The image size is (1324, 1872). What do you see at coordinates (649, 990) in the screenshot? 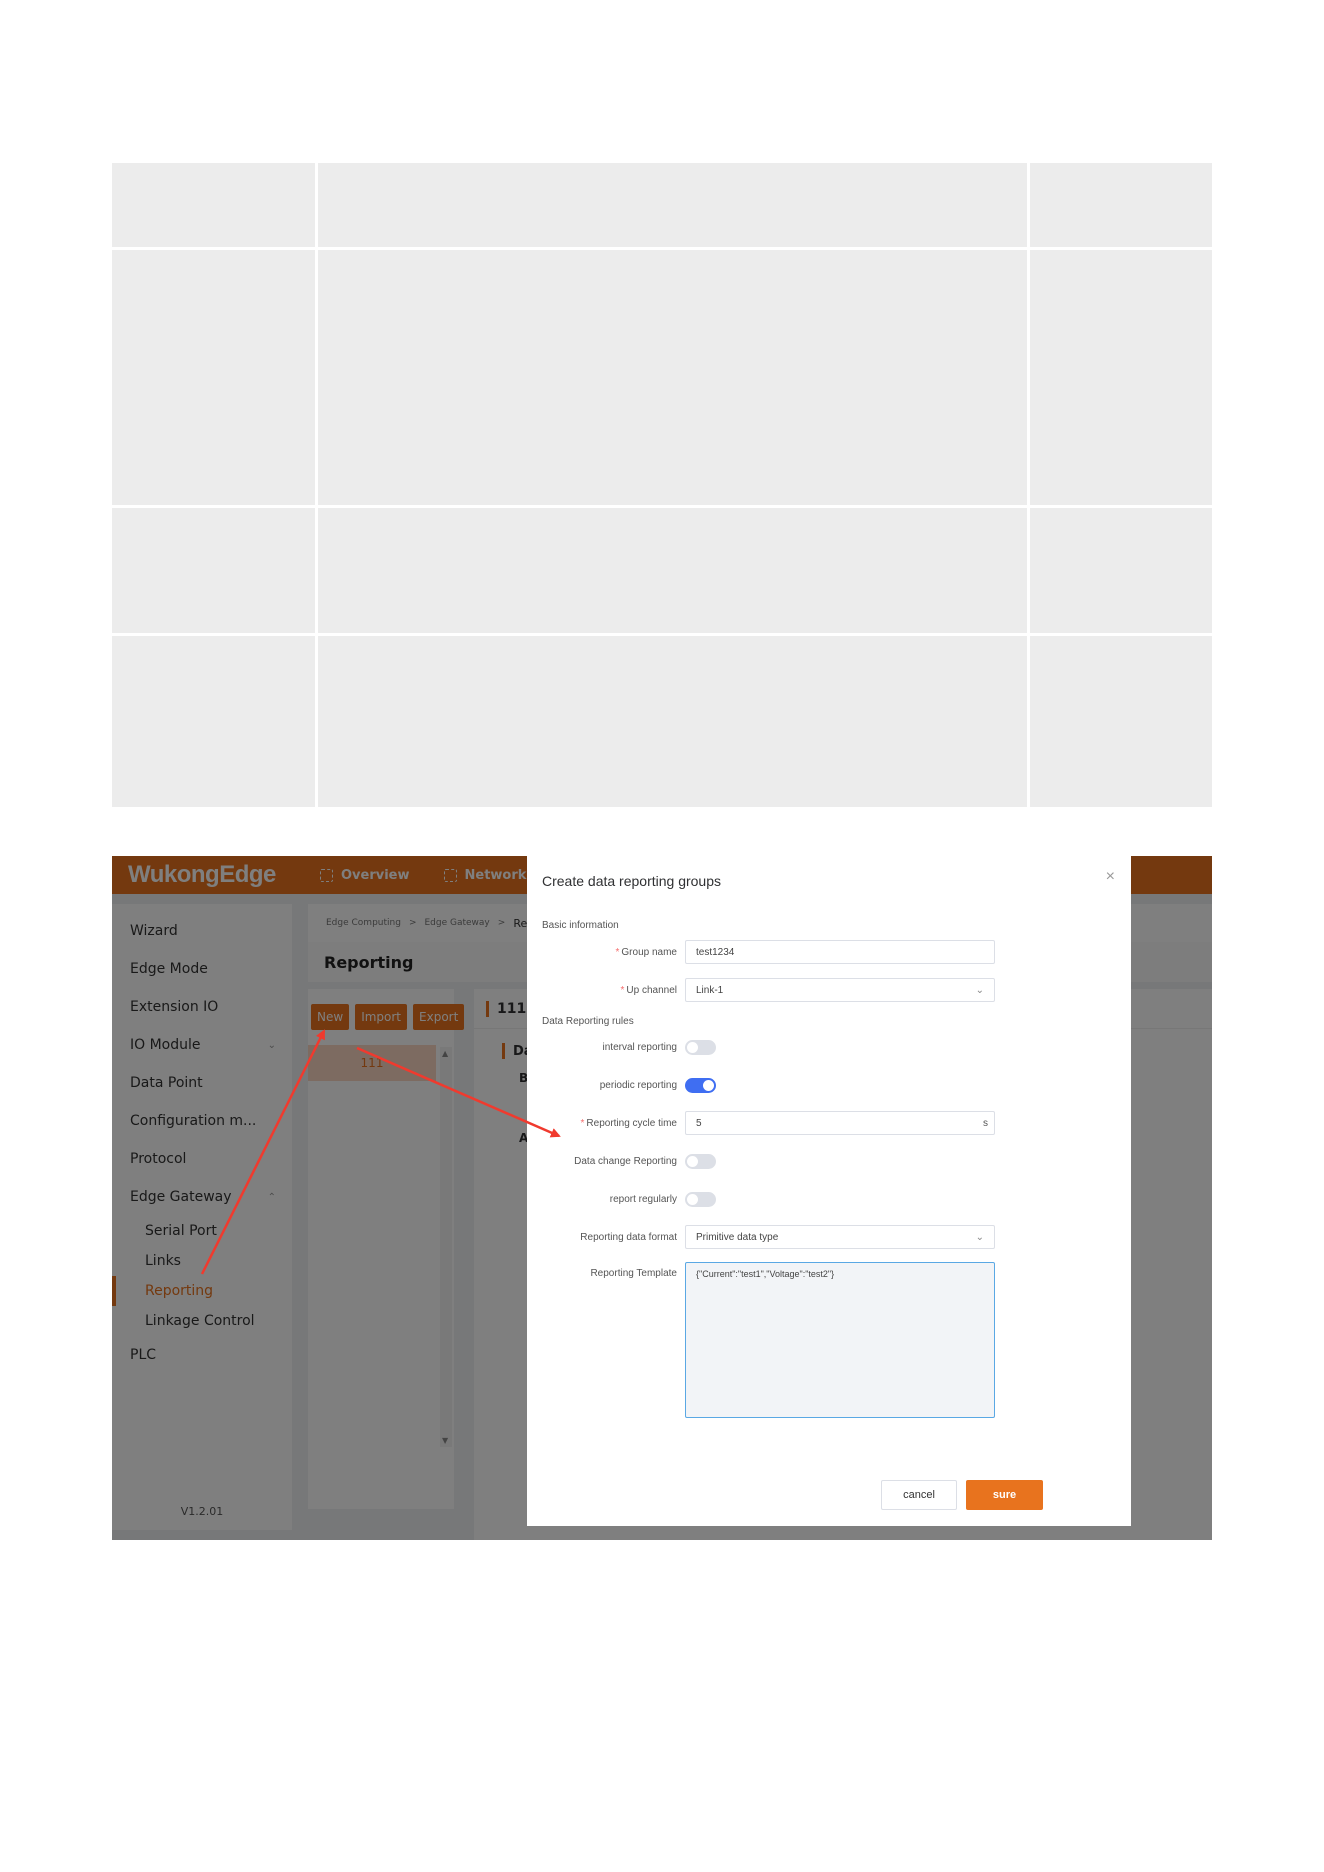
I see `up-channel-label: * Up channel` at bounding box center [649, 990].